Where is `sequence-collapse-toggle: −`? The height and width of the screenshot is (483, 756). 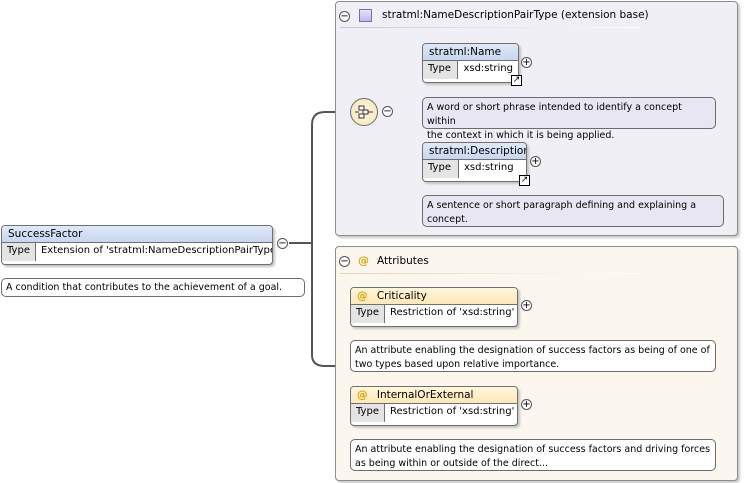
sequence-collapse-toggle: − is located at coordinates (387, 111).